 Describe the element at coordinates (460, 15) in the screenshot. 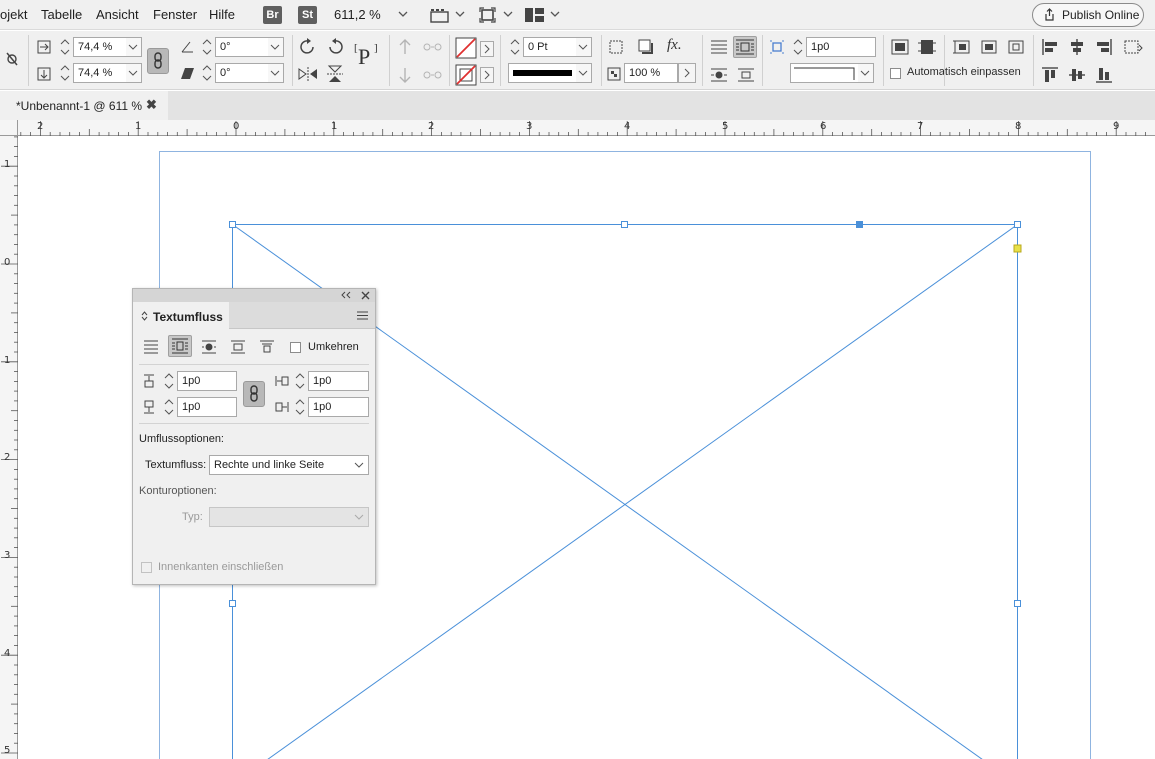

I see `screen-mode-dropdown-icon` at that location.